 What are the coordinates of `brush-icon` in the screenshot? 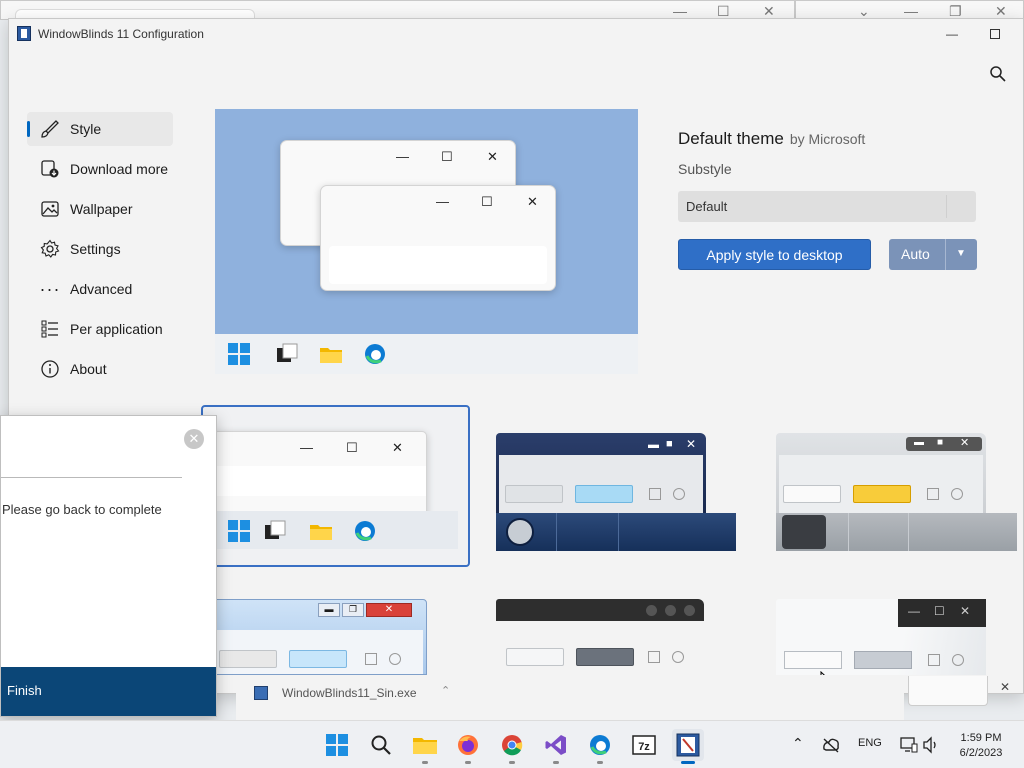 It's located at (50, 129).